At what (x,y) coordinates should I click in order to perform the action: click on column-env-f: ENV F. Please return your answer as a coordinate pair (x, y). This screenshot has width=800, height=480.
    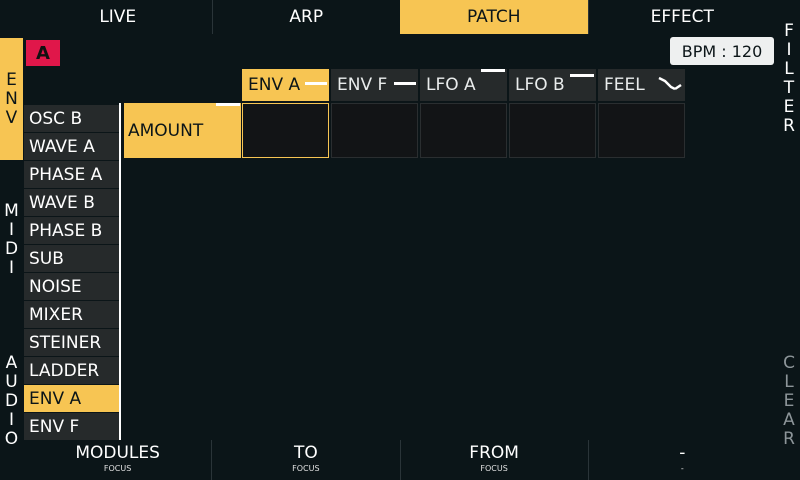
    Looking at the image, I should click on (374, 85).